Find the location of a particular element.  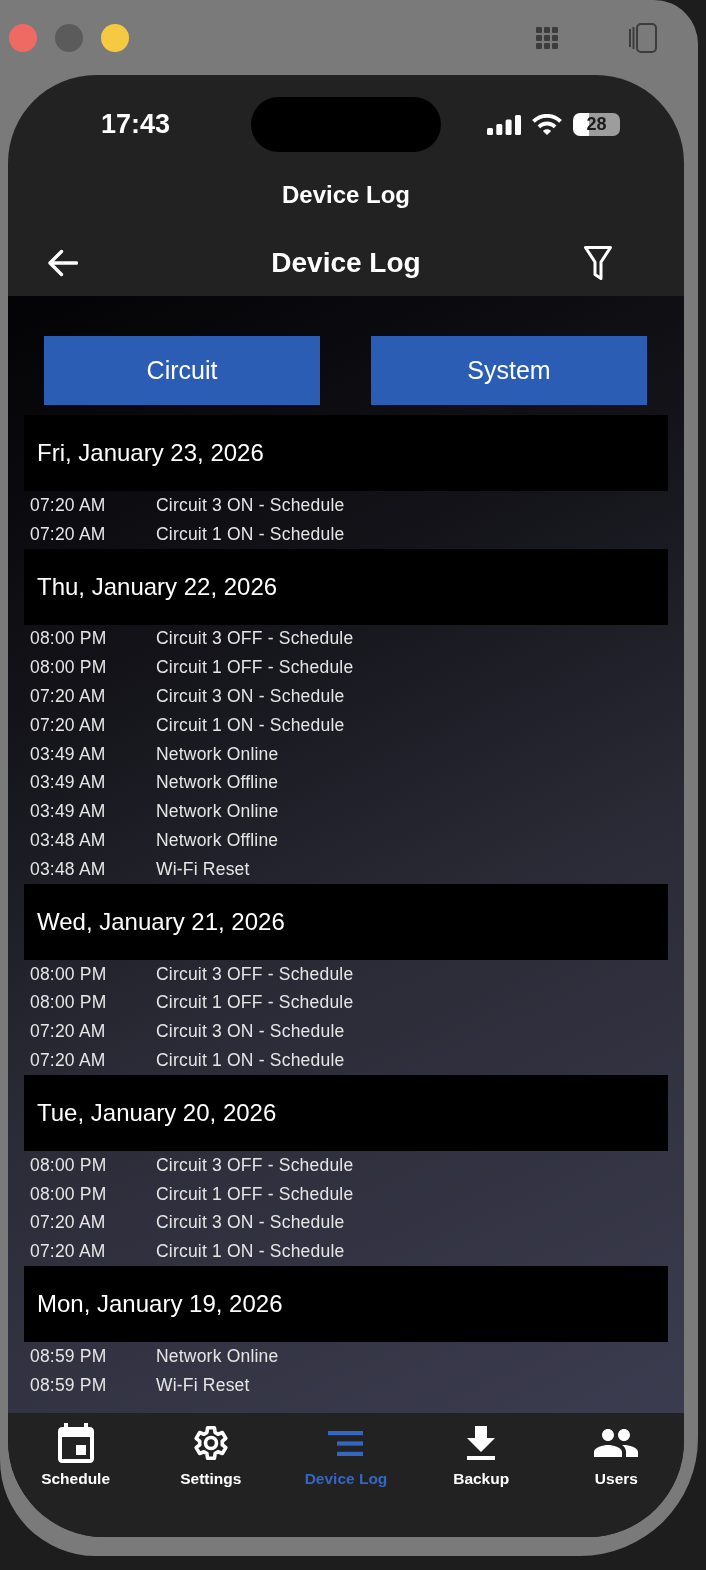

device-icon is located at coordinates (643, 37).